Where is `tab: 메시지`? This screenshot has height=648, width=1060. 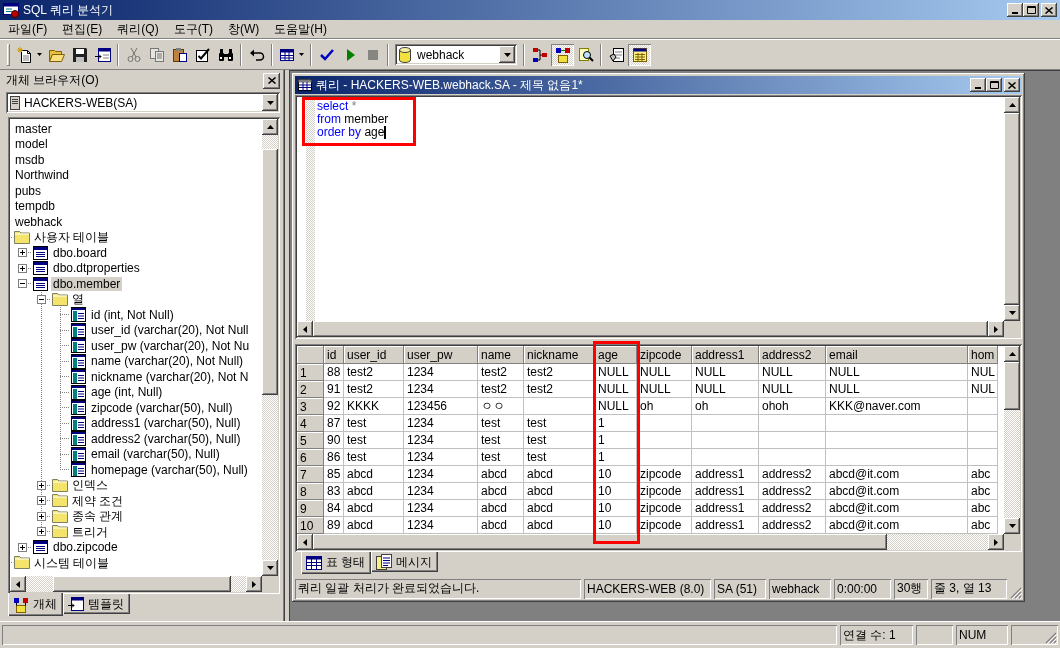 tab: 메시지 is located at coordinates (405, 562).